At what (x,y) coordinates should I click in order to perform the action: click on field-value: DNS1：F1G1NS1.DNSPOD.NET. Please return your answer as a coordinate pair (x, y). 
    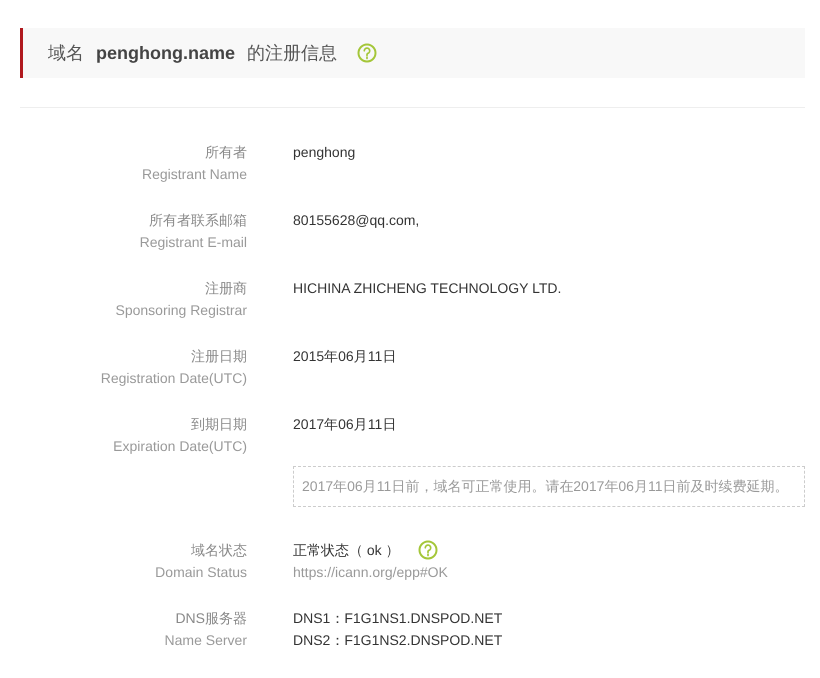
    Looking at the image, I should click on (397, 618).